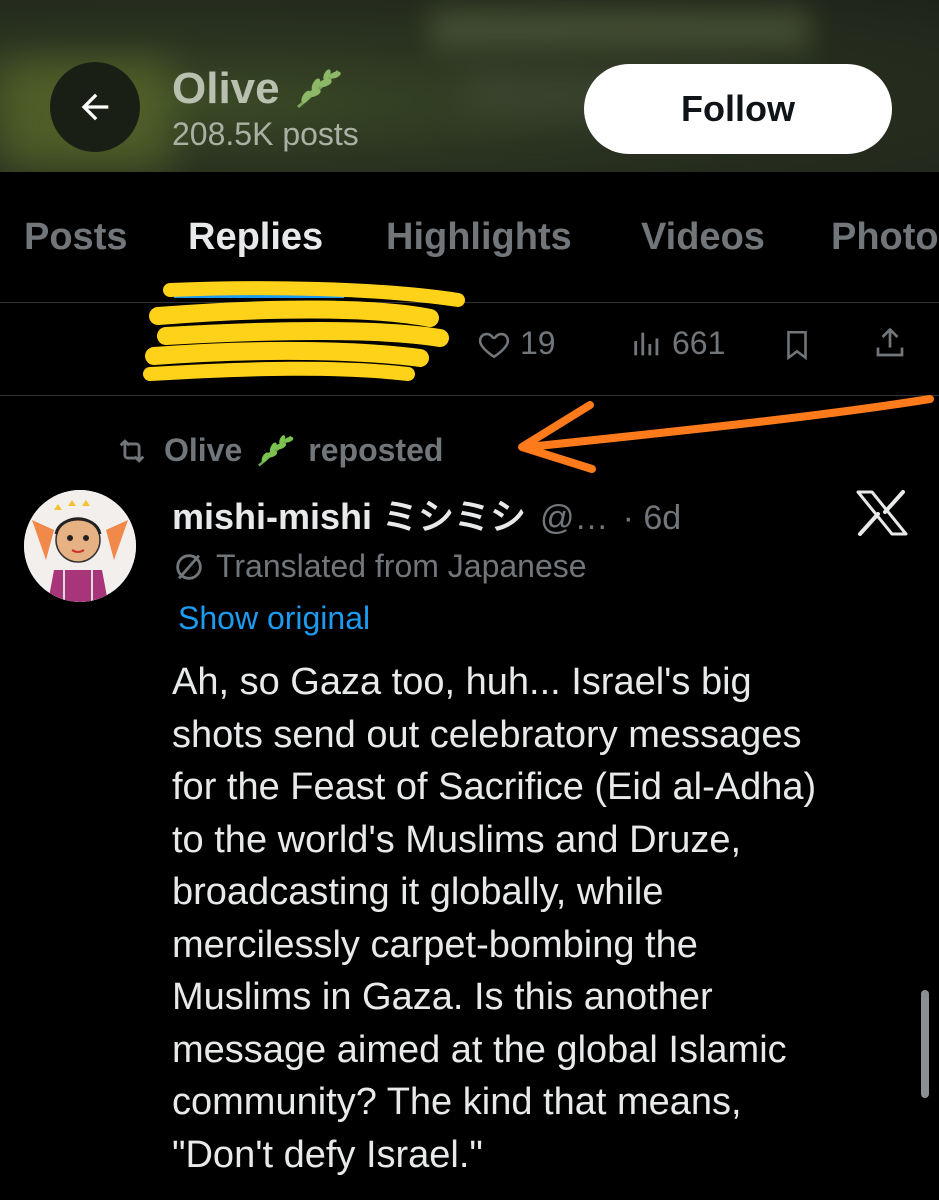  I want to click on profile-header: Olive 208.5K posts Follow, so click(469, 86).